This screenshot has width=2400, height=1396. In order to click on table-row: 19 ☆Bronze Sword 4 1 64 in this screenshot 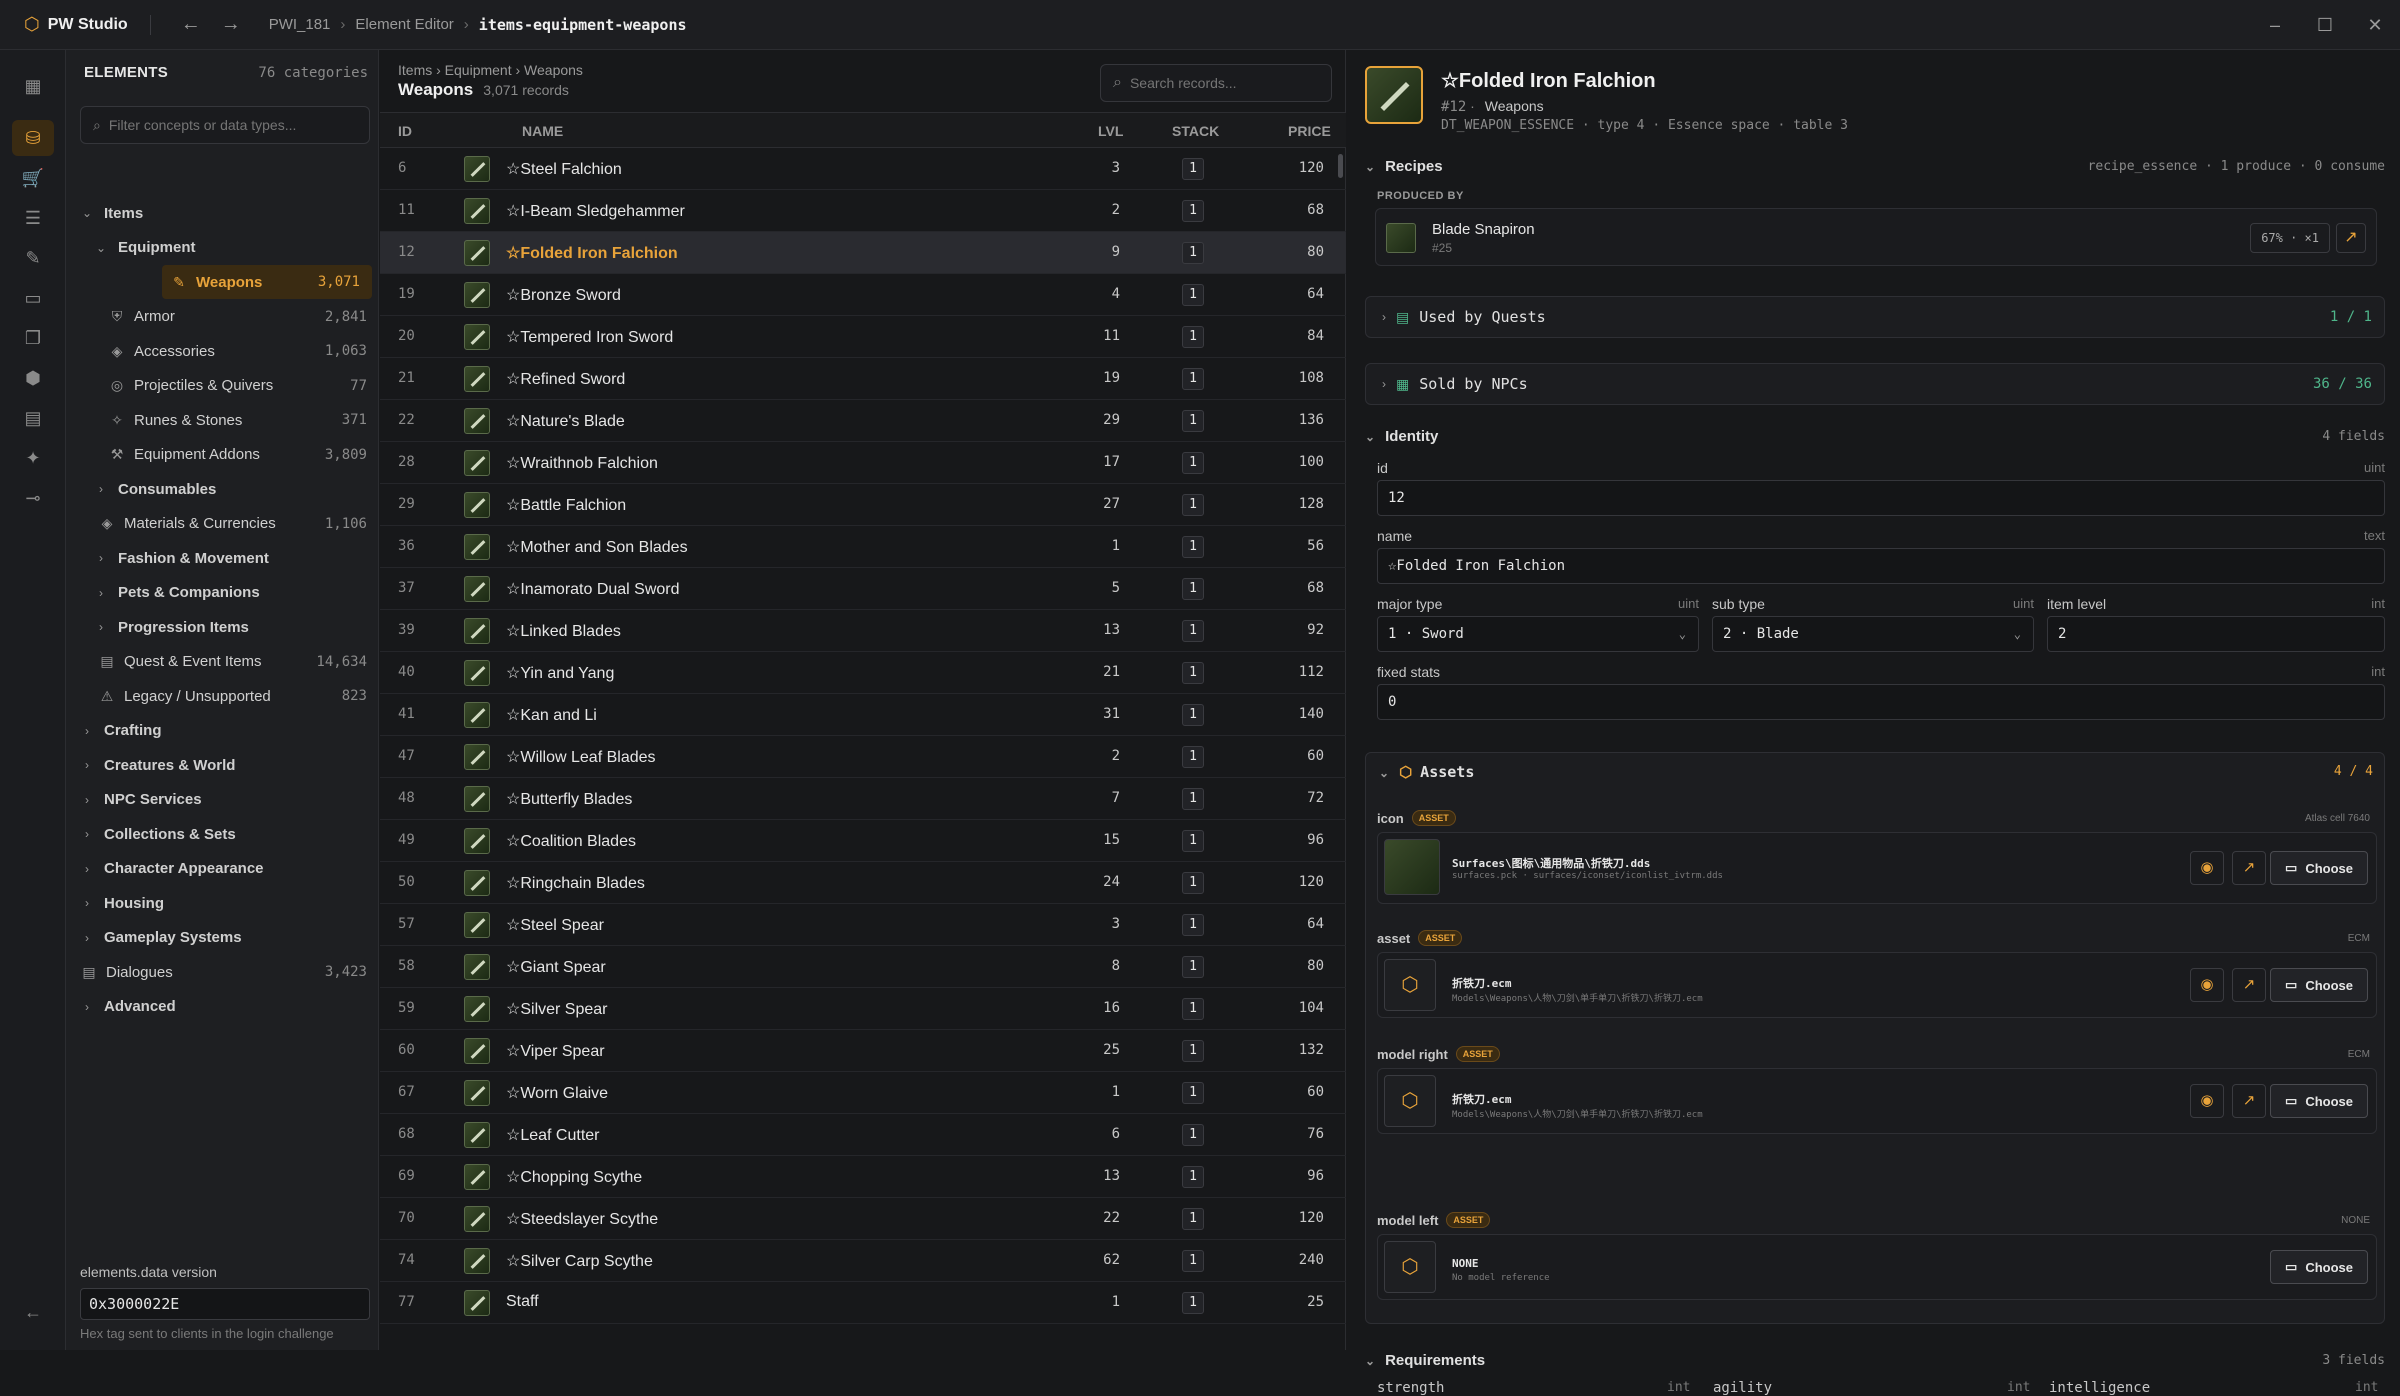, I will do `click(863, 295)`.